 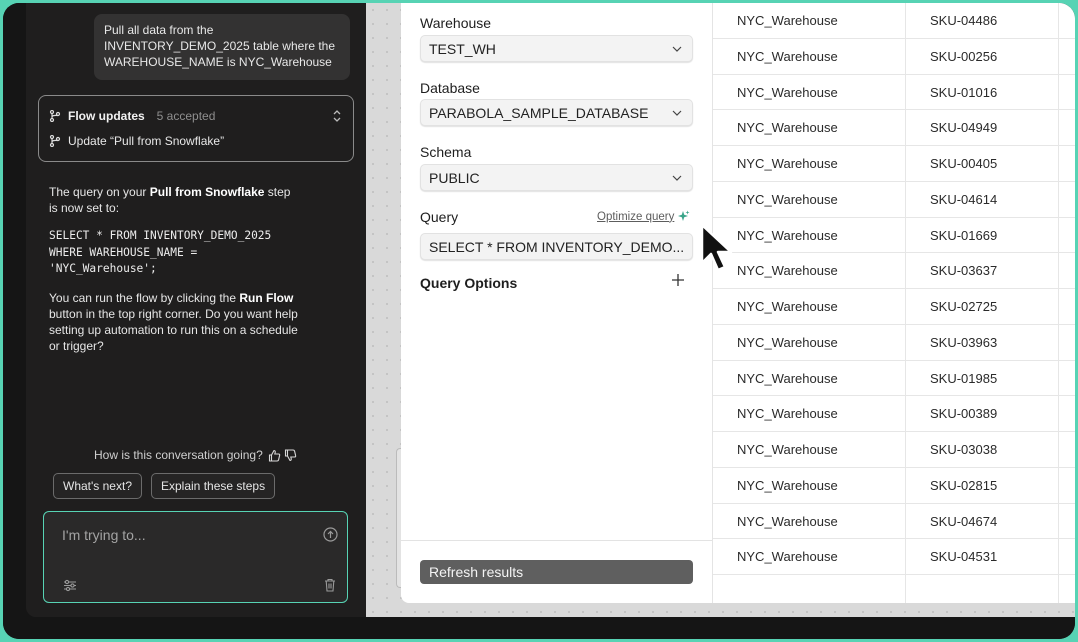 What do you see at coordinates (70, 585) in the screenshot?
I see `settings-sliders-icon` at bounding box center [70, 585].